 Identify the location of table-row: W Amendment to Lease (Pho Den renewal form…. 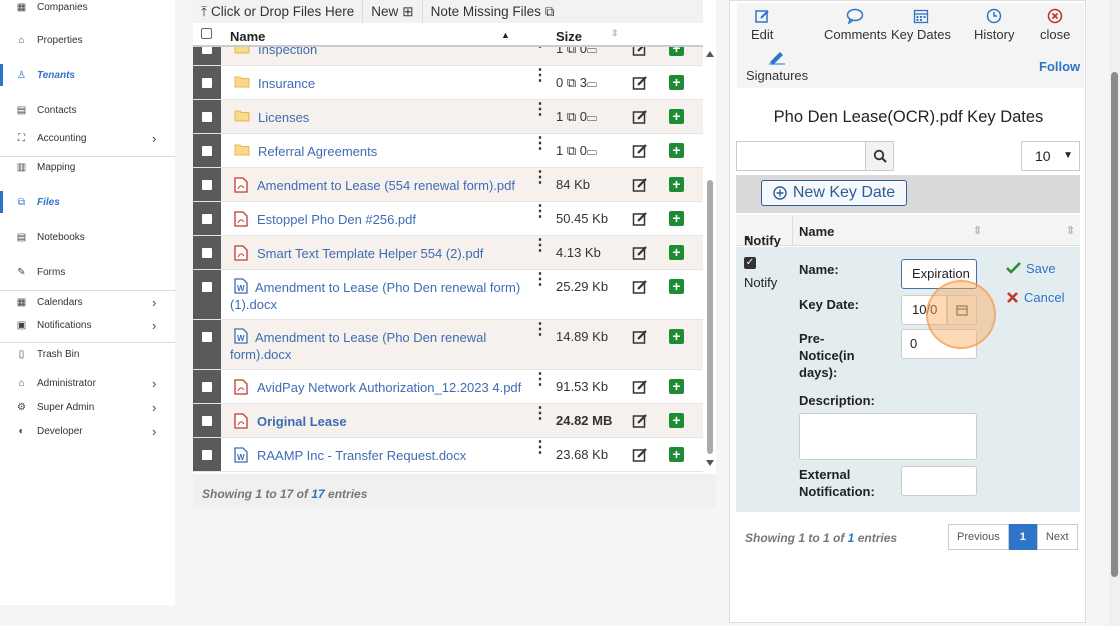
(448, 345).